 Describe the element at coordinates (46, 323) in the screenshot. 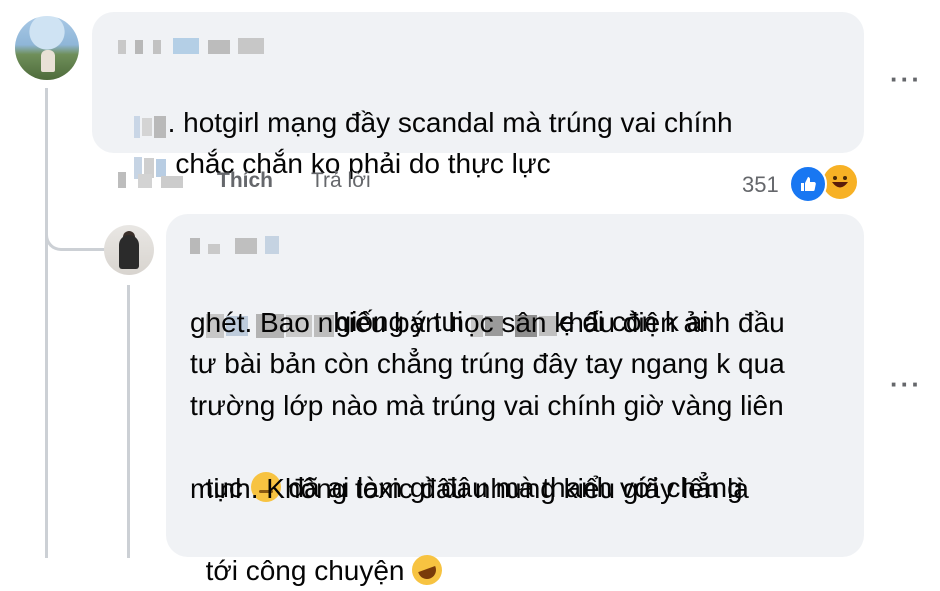

I see `thread-line` at that location.